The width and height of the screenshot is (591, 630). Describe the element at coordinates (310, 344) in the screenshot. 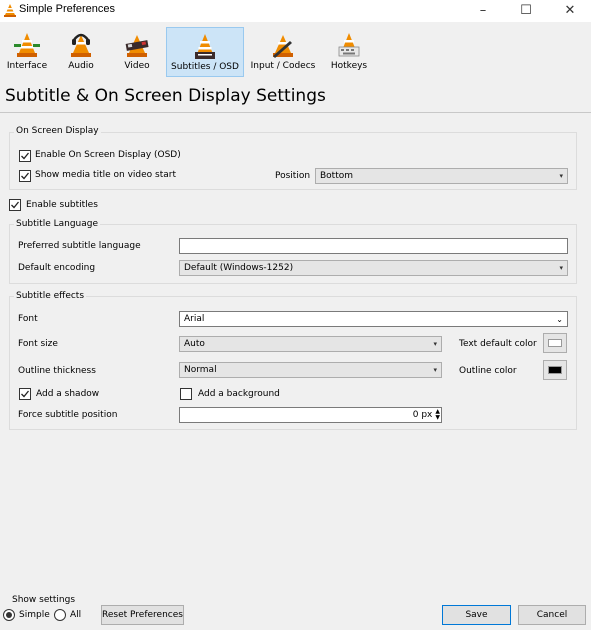

I see `font-size-select: Auto ▾` at that location.